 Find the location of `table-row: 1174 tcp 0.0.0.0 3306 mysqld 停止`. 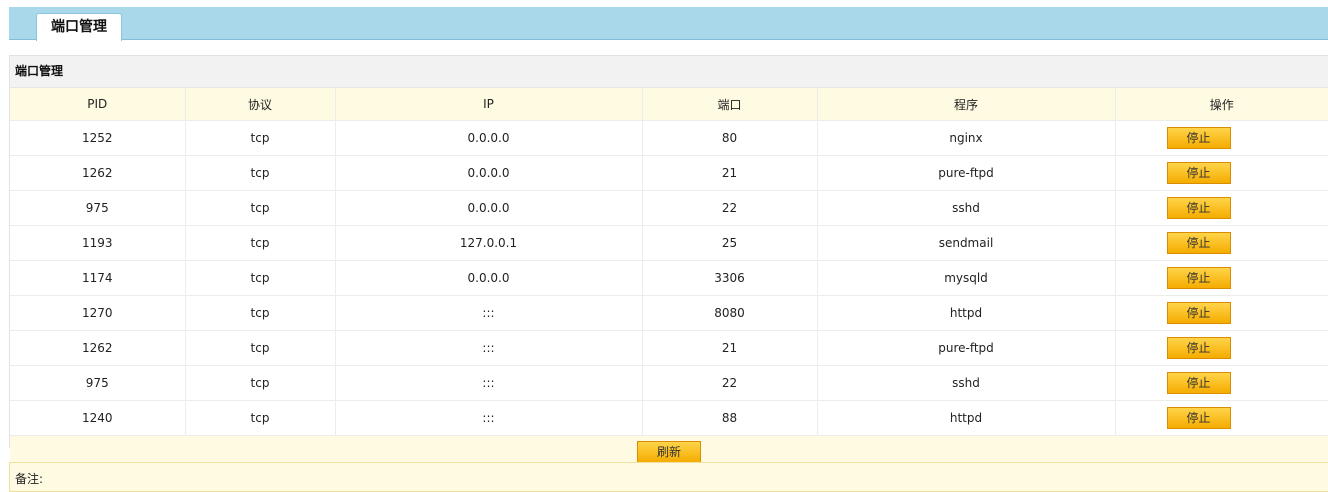

table-row: 1174 tcp 0.0.0.0 3306 mysqld 停止 is located at coordinates (669, 278).